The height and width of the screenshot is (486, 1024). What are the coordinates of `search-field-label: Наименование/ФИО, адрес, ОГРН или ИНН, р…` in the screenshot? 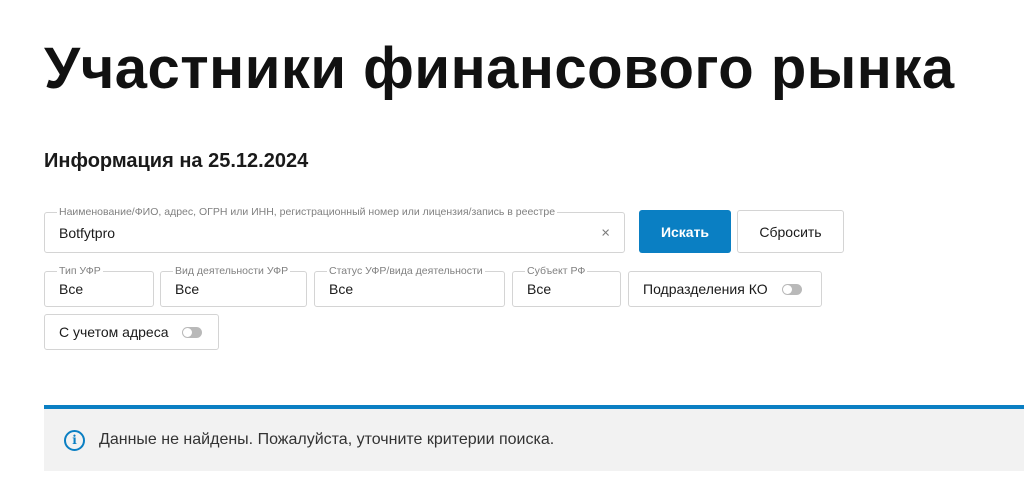 It's located at (307, 212).